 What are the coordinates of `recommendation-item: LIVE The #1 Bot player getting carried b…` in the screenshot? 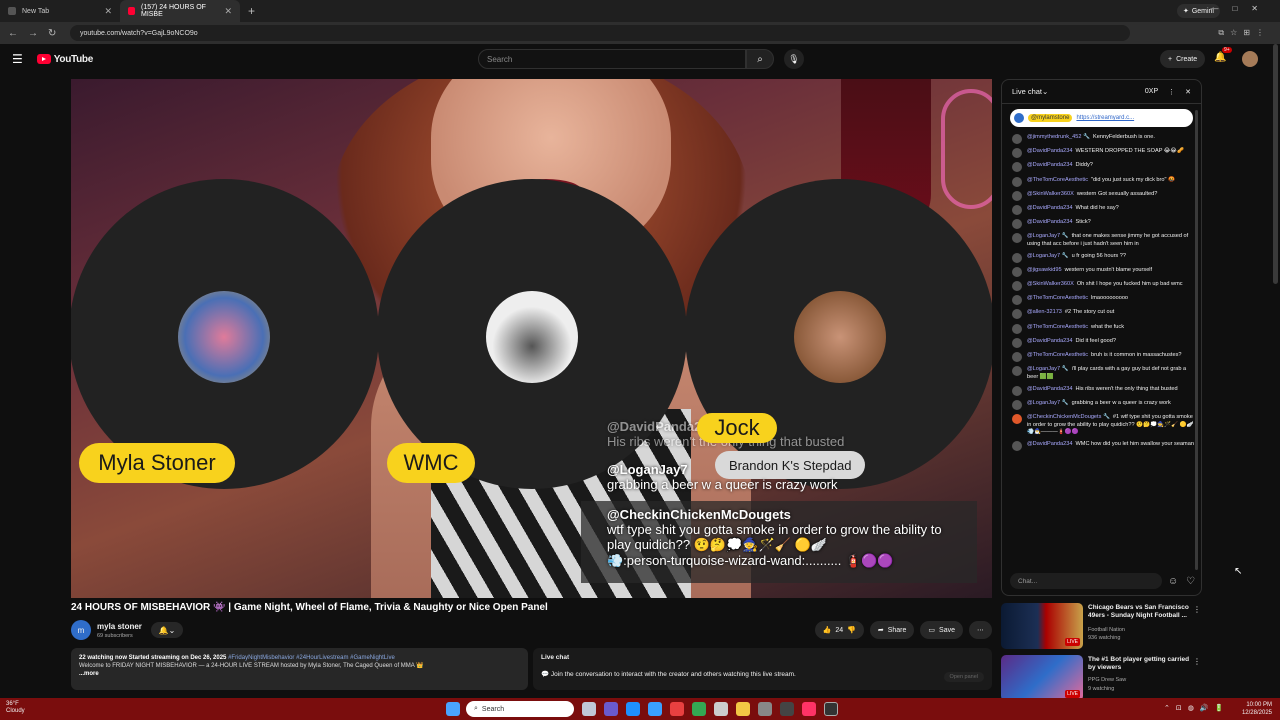 It's located at (1101, 679).